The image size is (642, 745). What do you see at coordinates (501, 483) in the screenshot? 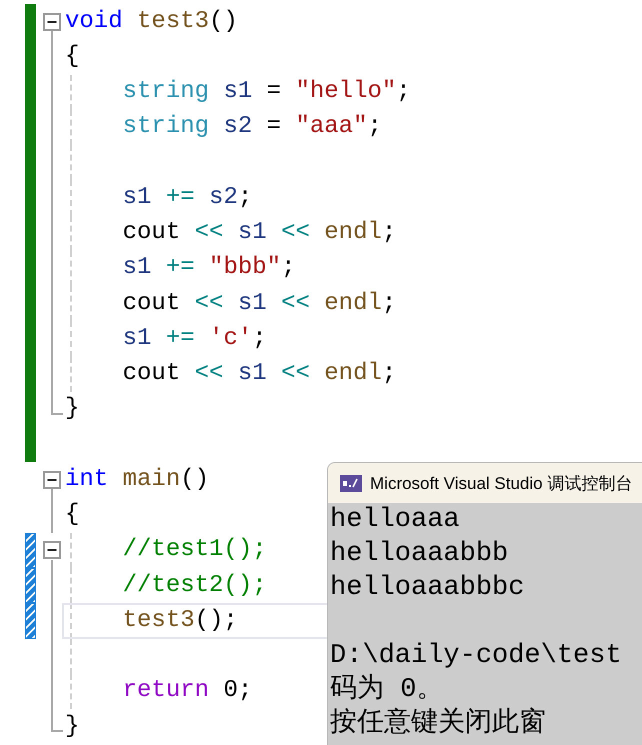
I see `window-title: Microsoft Visual Studio 调试控制台` at bounding box center [501, 483].